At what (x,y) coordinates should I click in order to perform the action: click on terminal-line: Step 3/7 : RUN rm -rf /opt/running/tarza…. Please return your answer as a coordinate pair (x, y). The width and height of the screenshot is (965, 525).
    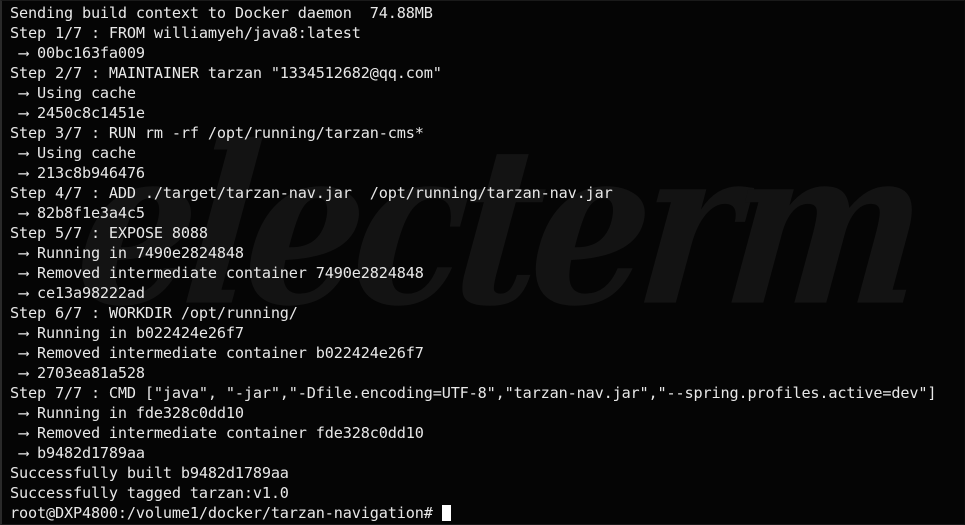
    Looking at the image, I should click on (217, 133).